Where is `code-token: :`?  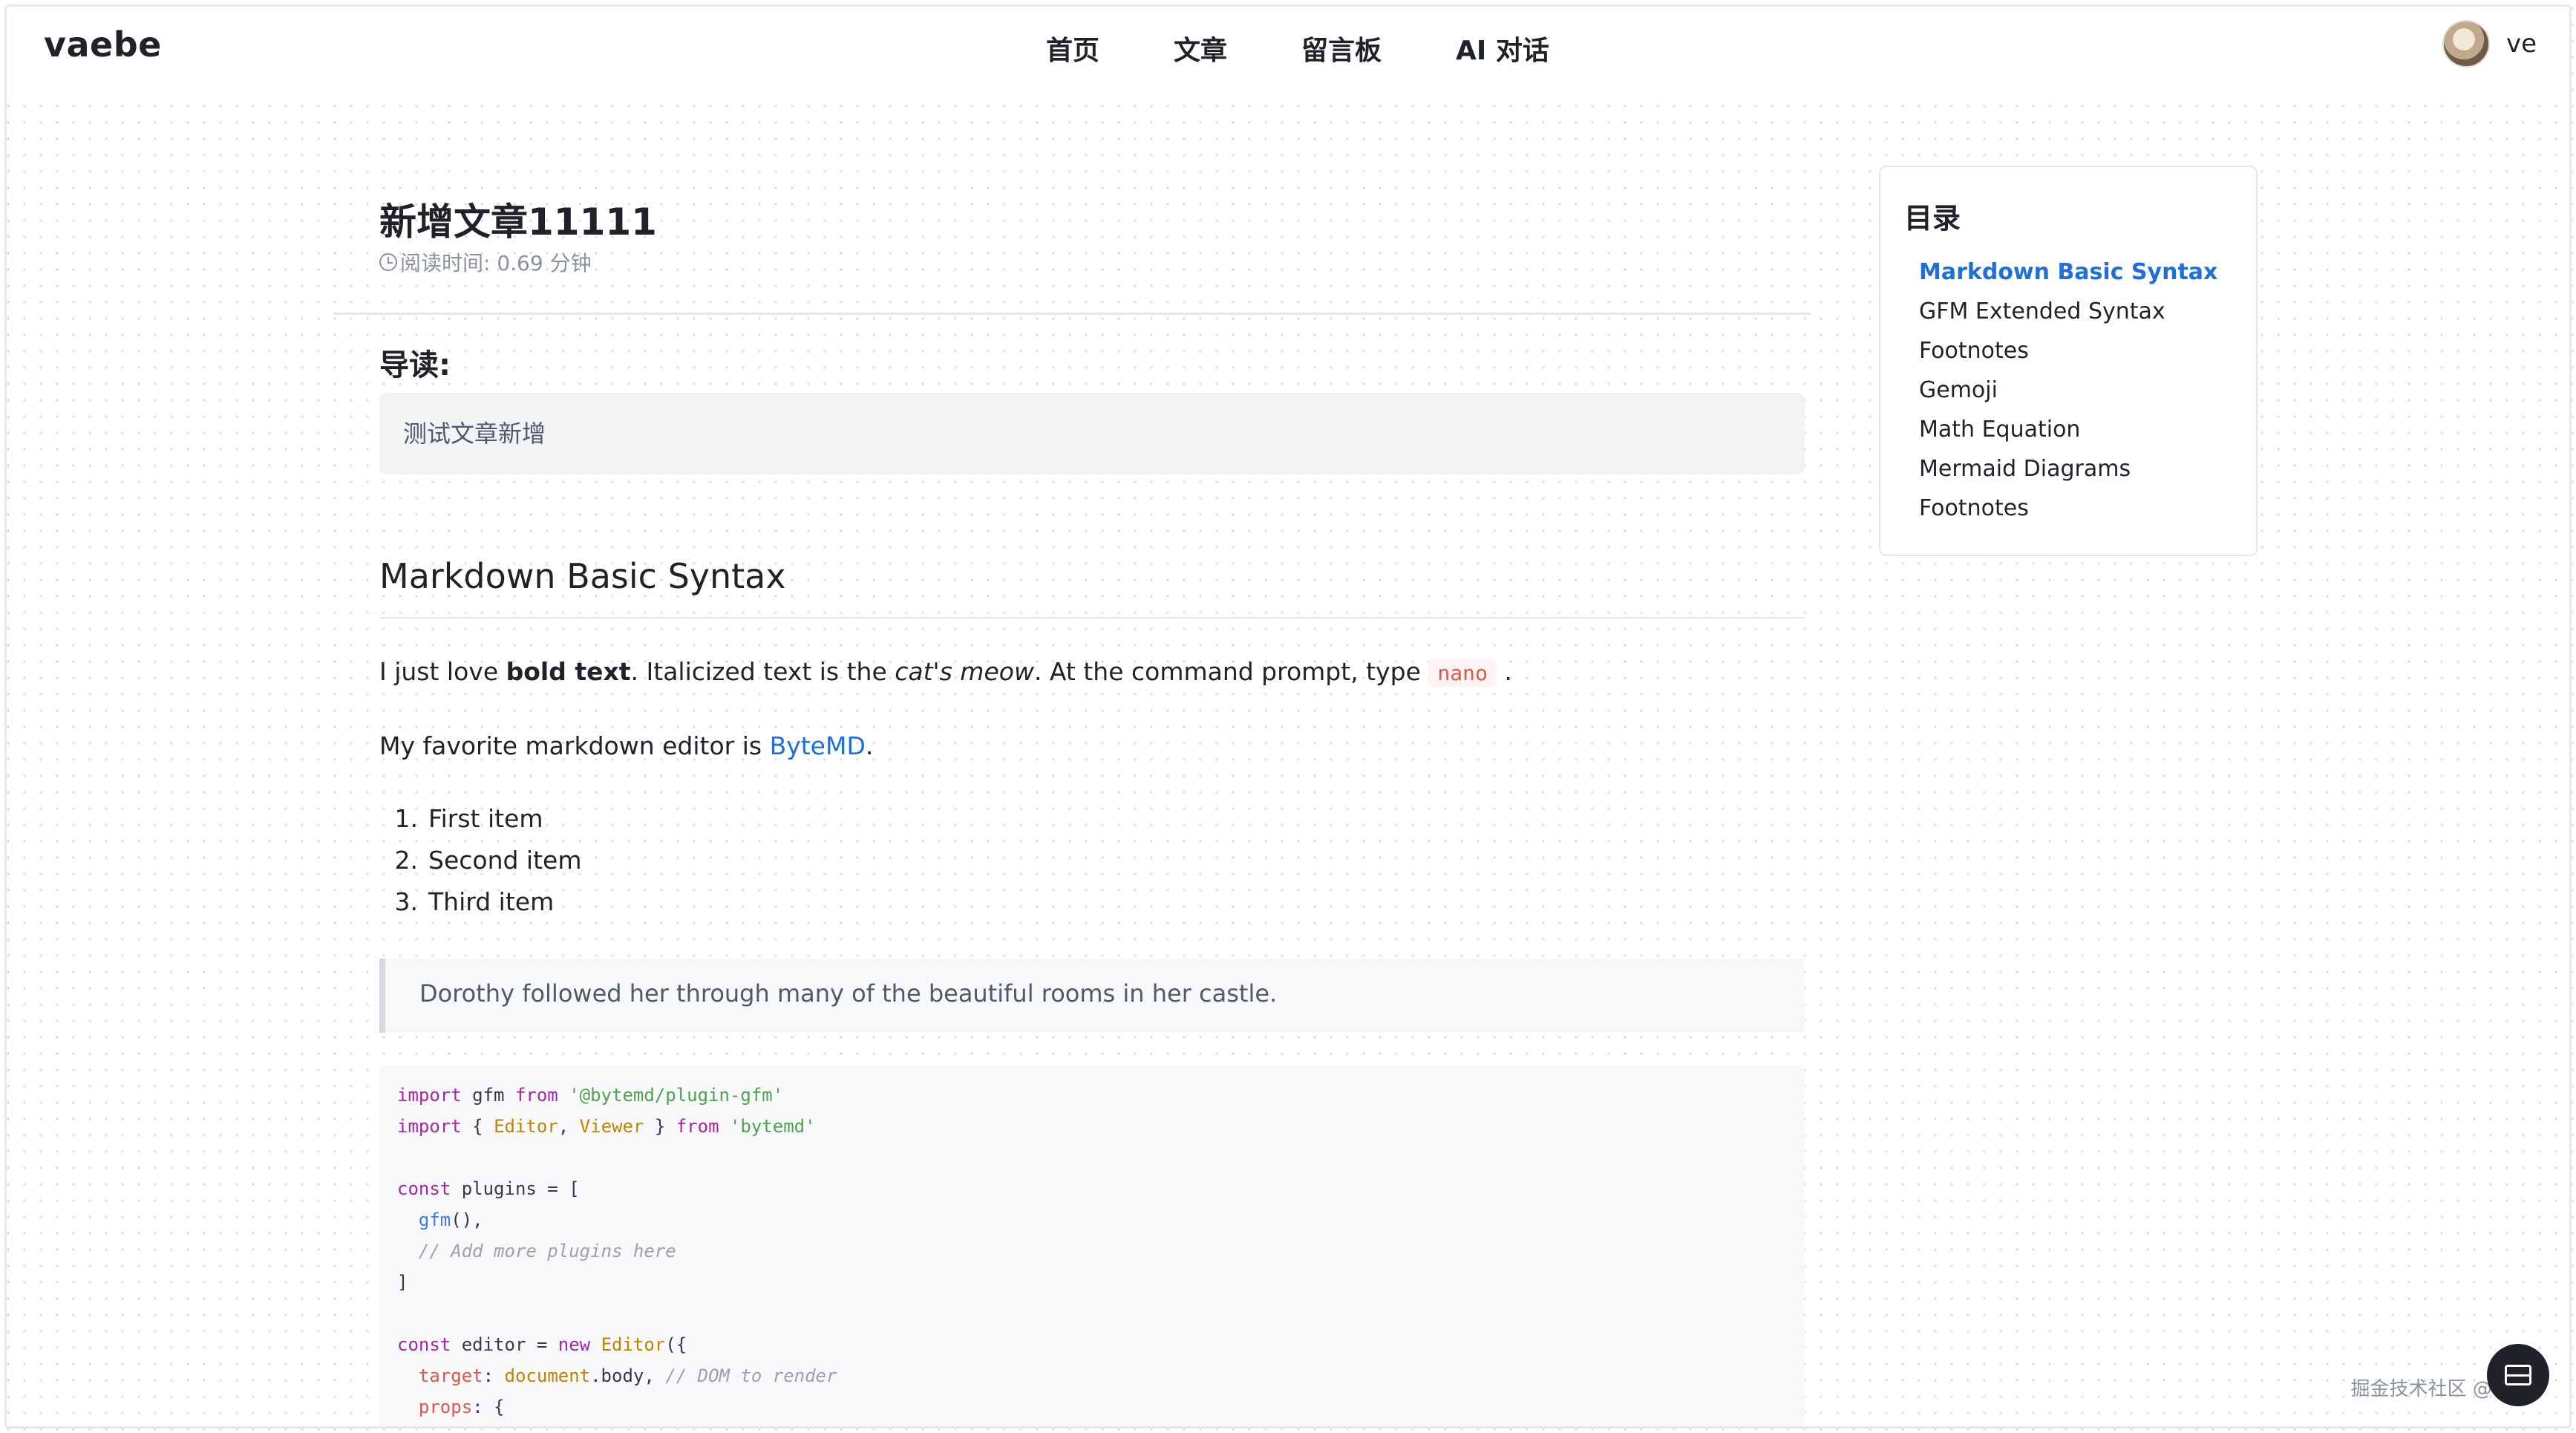
code-token: : is located at coordinates (494, 1375).